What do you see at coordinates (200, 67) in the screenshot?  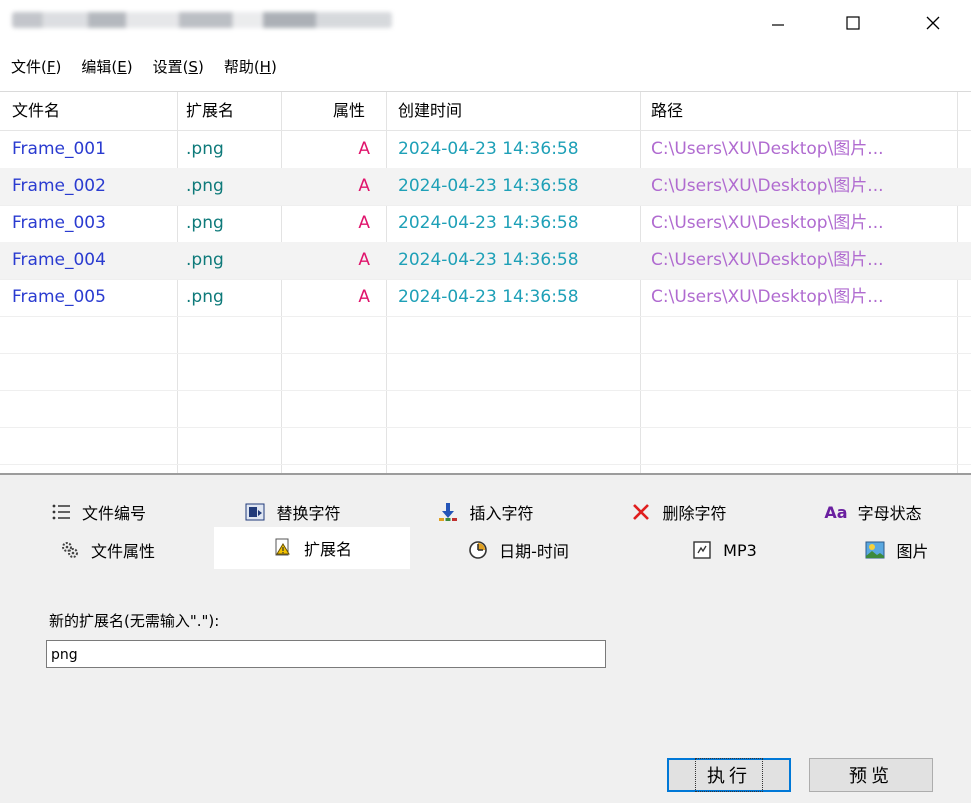 I see `menu-settings-end: )` at bounding box center [200, 67].